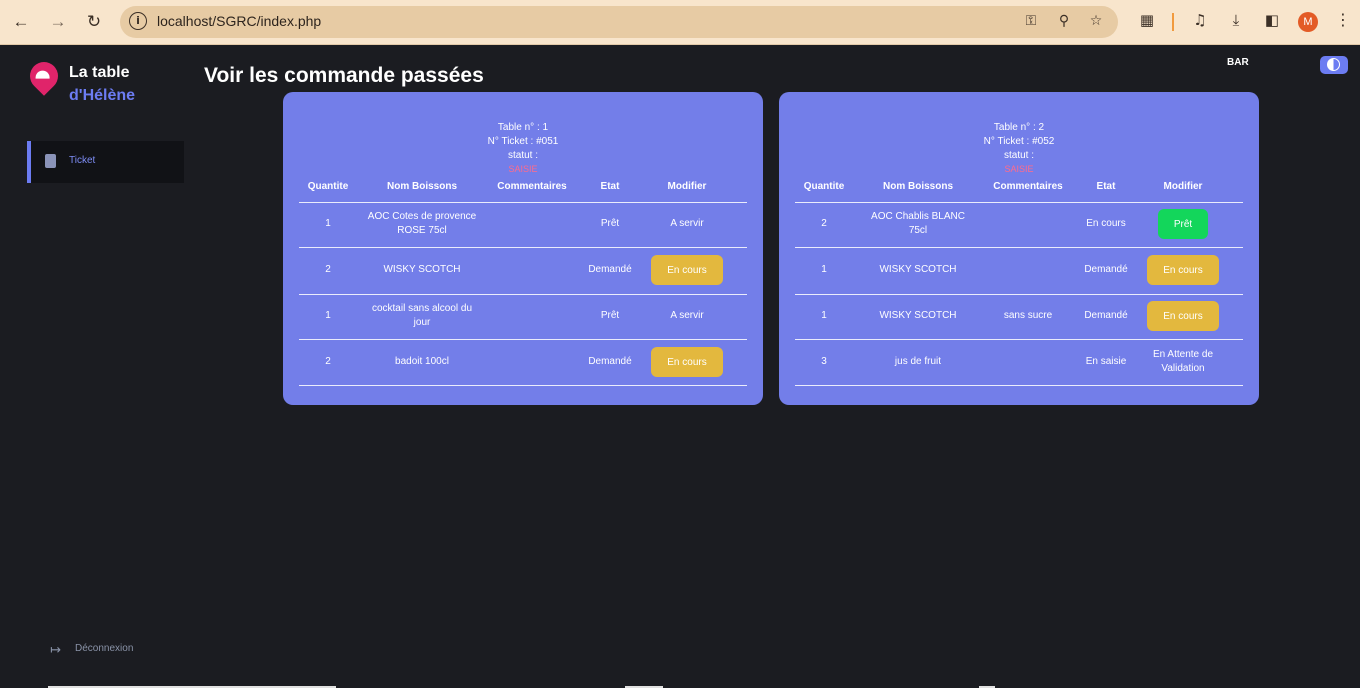  Describe the element at coordinates (1106, 223) in the screenshot. I see `status-cell: En cours` at that location.